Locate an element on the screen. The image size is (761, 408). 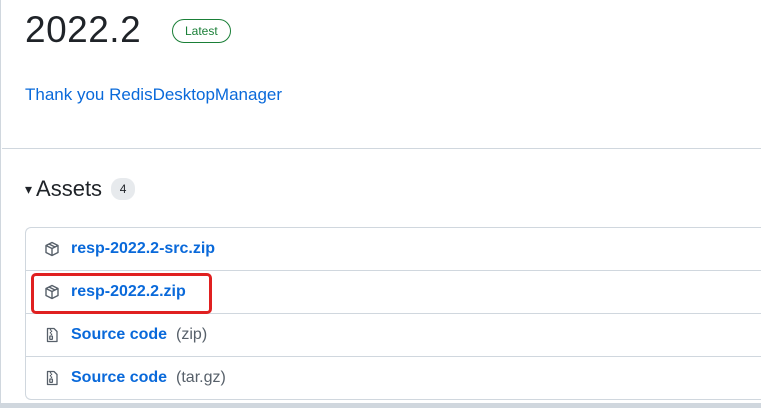
assets-toggle: ▾ Assets 4 is located at coordinates (80, 189).